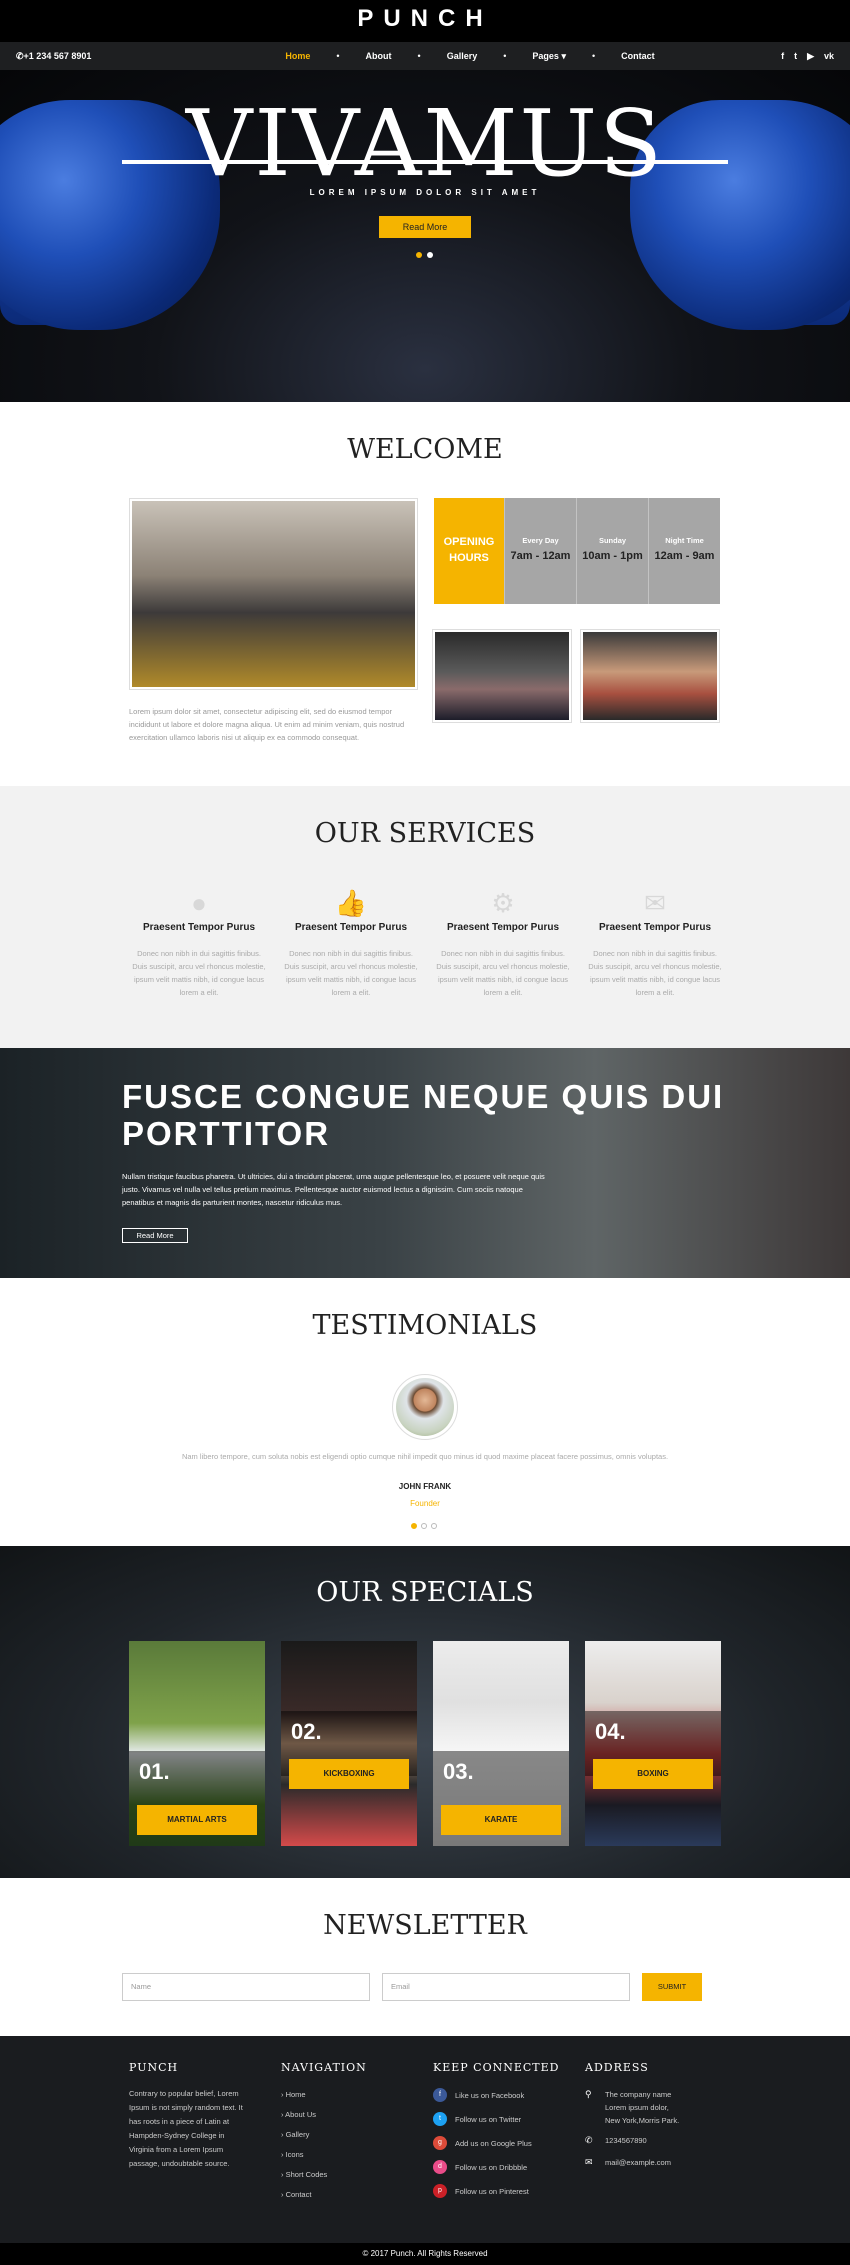 The width and height of the screenshot is (850, 2265). Describe the element at coordinates (298, 2114) in the screenshot. I see `footer-nav-about: › About Us` at that location.